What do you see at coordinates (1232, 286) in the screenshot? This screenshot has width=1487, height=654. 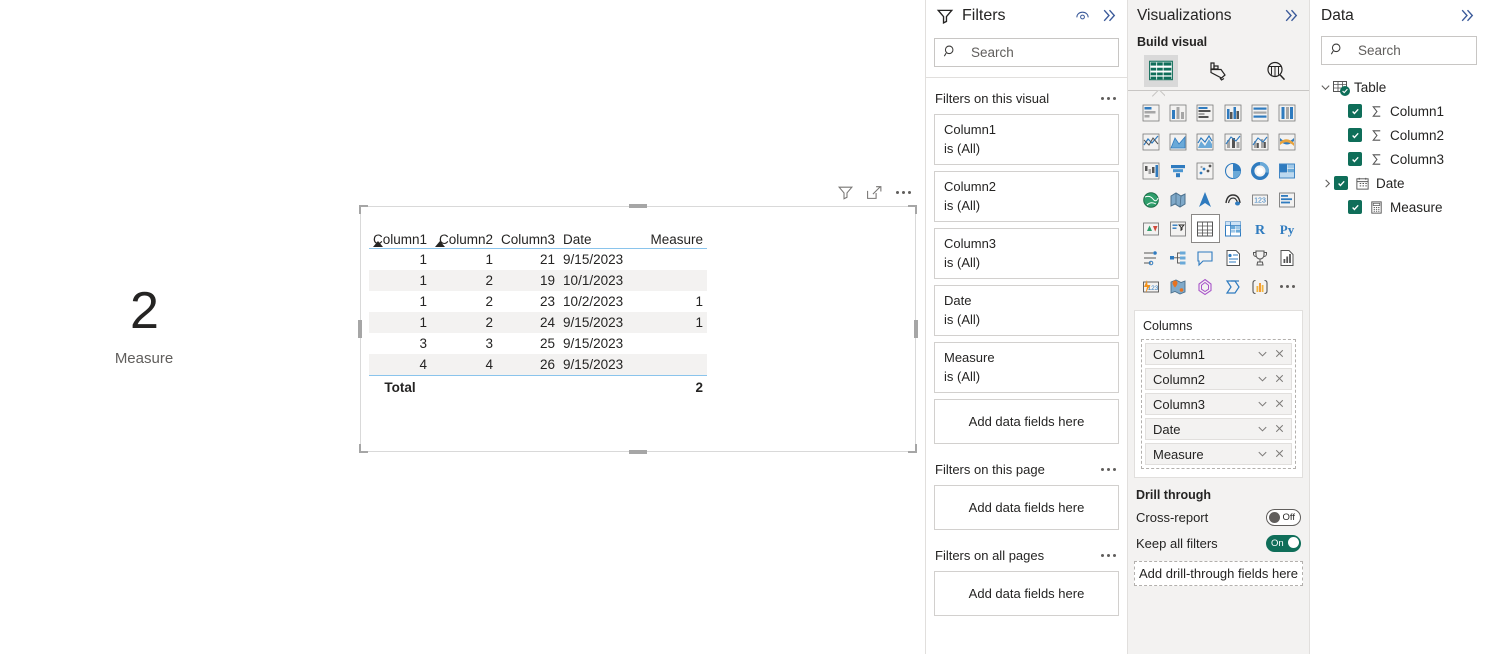 I see `visual-type-azure-synapse` at bounding box center [1232, 286].